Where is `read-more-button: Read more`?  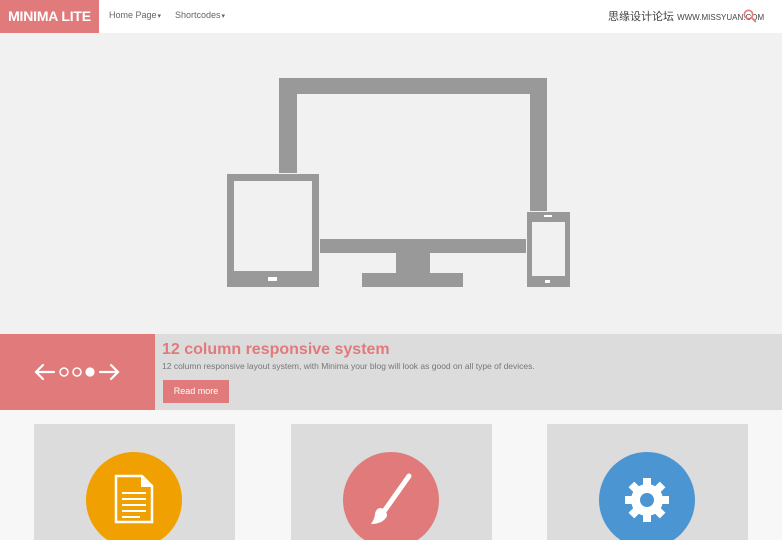
read-more-button: Read more is located at coordinates (196, 391).